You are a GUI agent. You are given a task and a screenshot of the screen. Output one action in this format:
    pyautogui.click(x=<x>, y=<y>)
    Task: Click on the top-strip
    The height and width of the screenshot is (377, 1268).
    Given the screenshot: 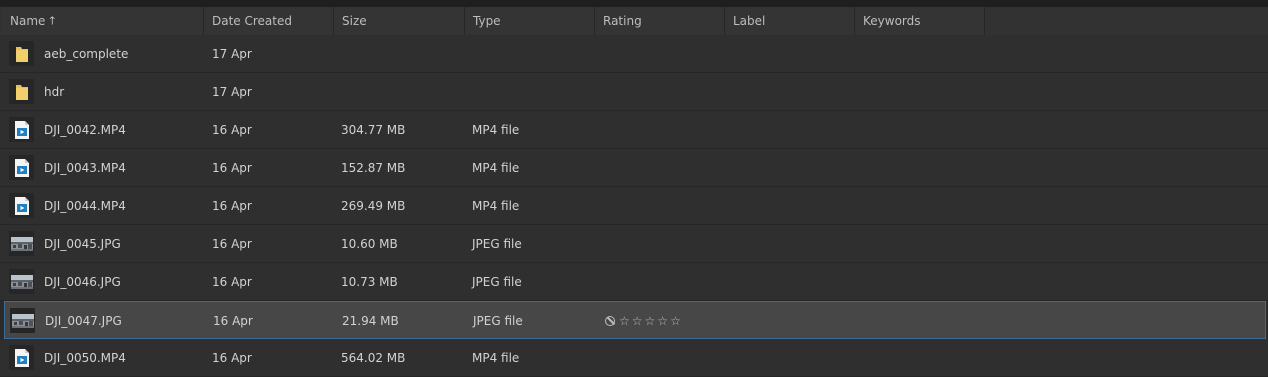 What is the action you would take?
    pyautogui.click(x=634, y=3)
    